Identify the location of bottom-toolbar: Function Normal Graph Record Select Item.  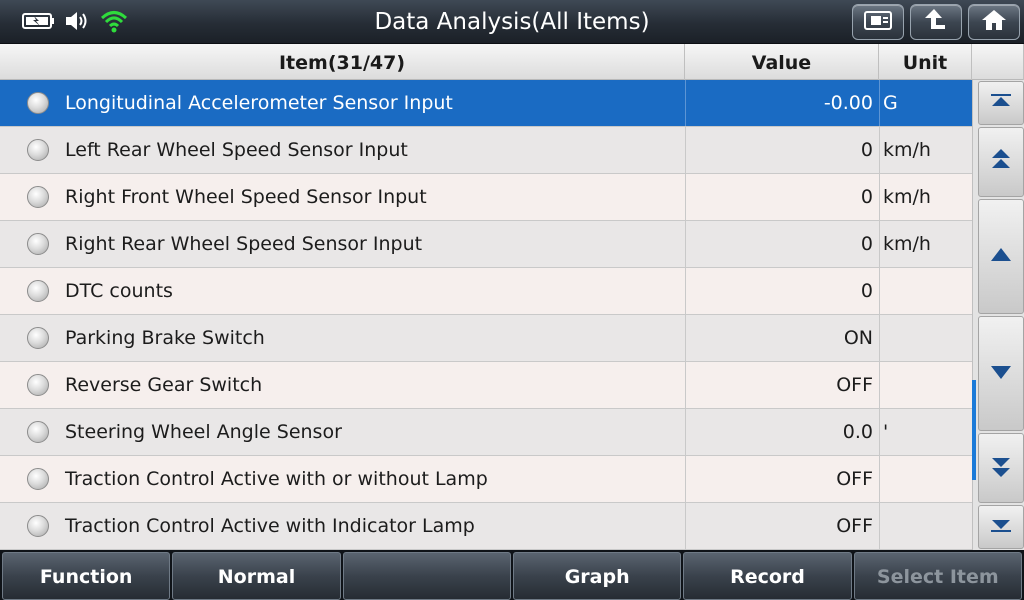
(512, 575).